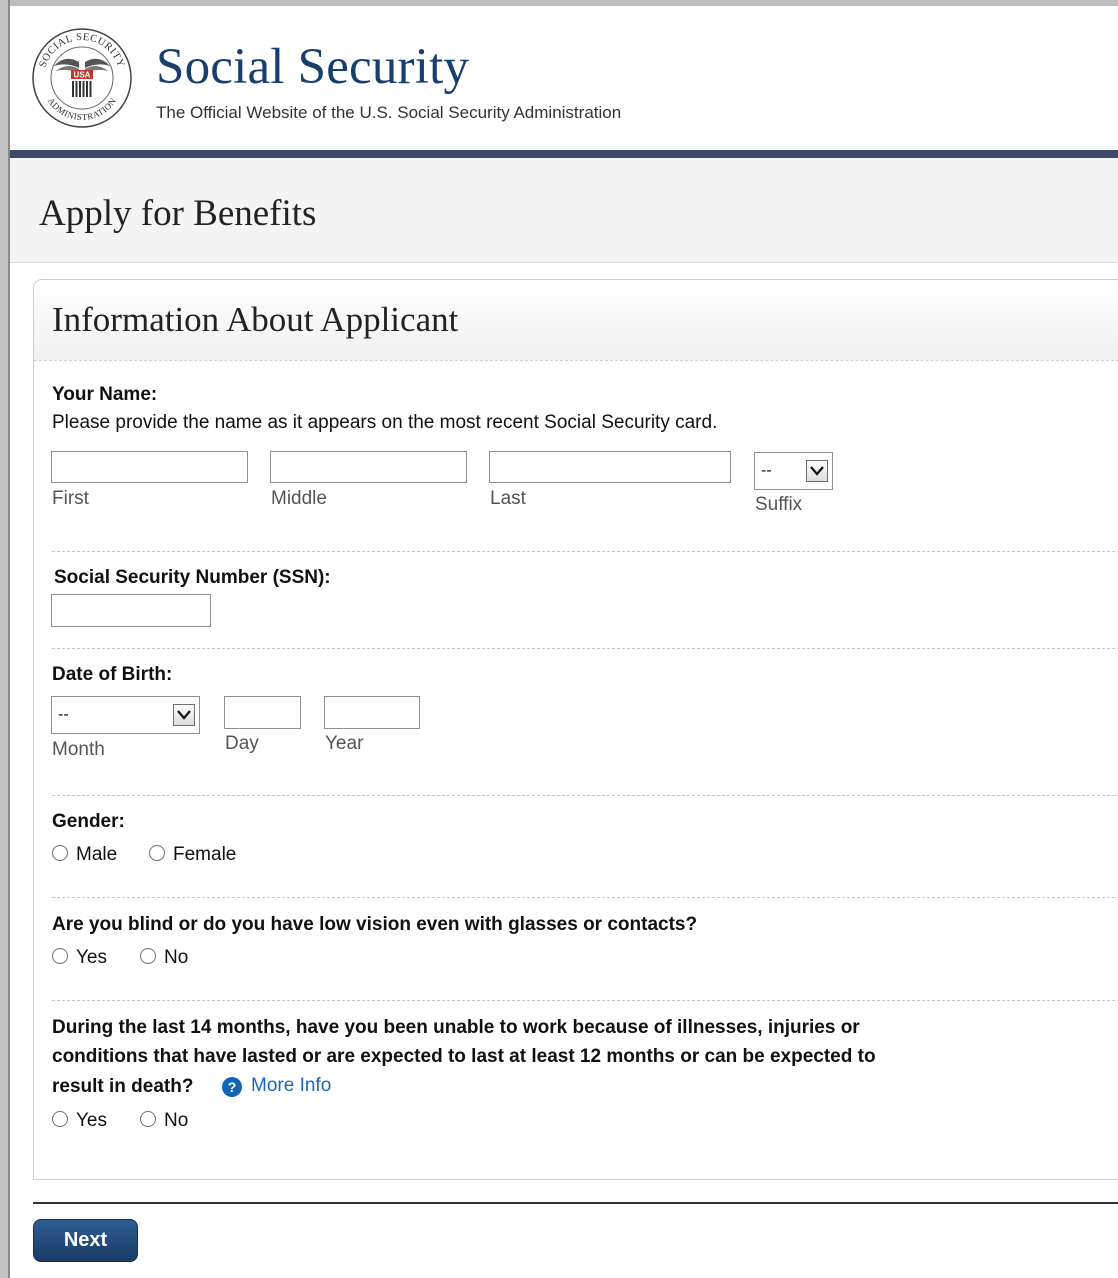  I want to click on svg-text: USA, so click(82, 75).